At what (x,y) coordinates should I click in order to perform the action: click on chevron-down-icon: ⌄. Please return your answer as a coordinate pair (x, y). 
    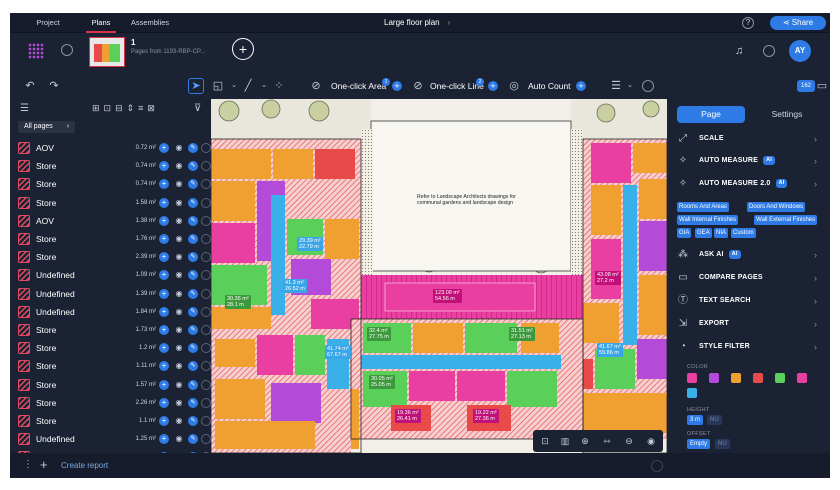
    Looking at the image, I should click on (264, 86).